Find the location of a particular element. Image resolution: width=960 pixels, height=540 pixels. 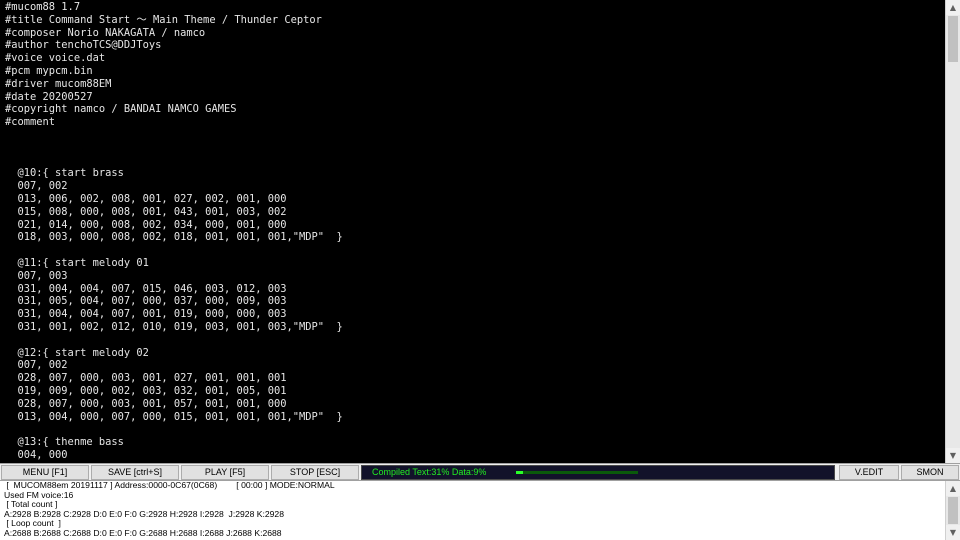

log-vertical-scrollbar: ▲ ▼ is located at coordinates (952, 510).